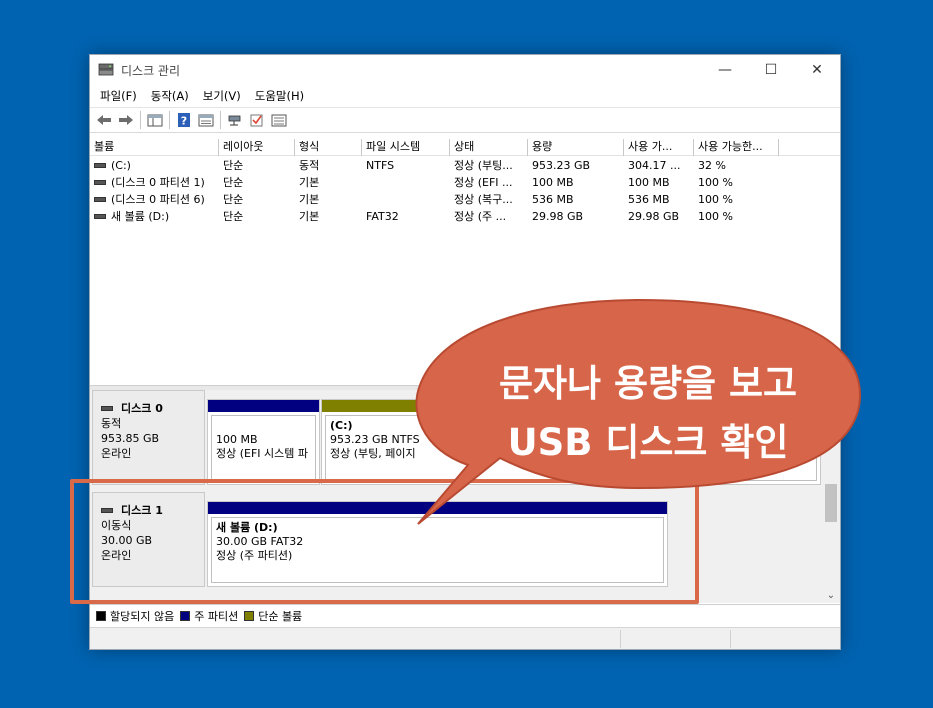 The height and width of the screenshot is (708, 933). Describe the element at coordinates (831, 595) in the screenshot. I see `scroll-down-icon: ⌄` at that location.